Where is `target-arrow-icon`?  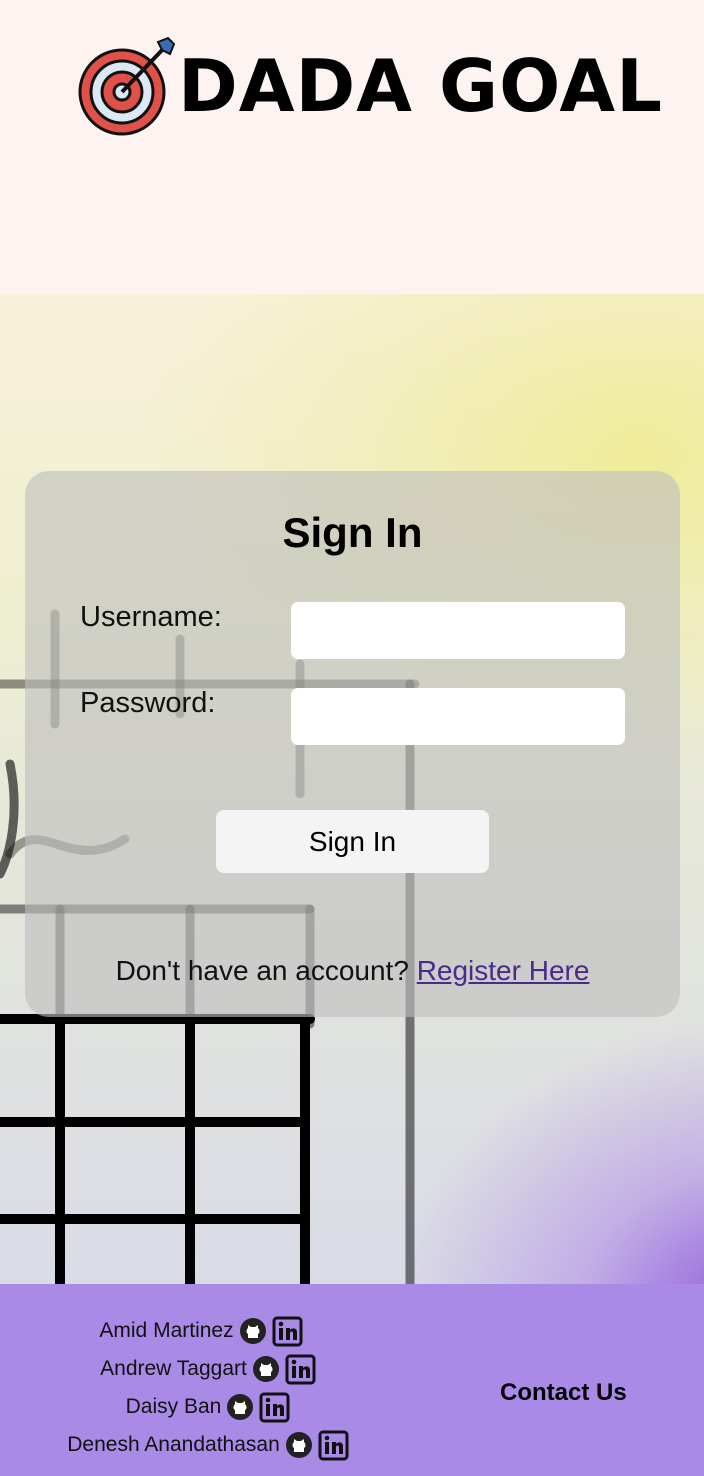 target-arrow-icon is located at coordinates (127, 86).